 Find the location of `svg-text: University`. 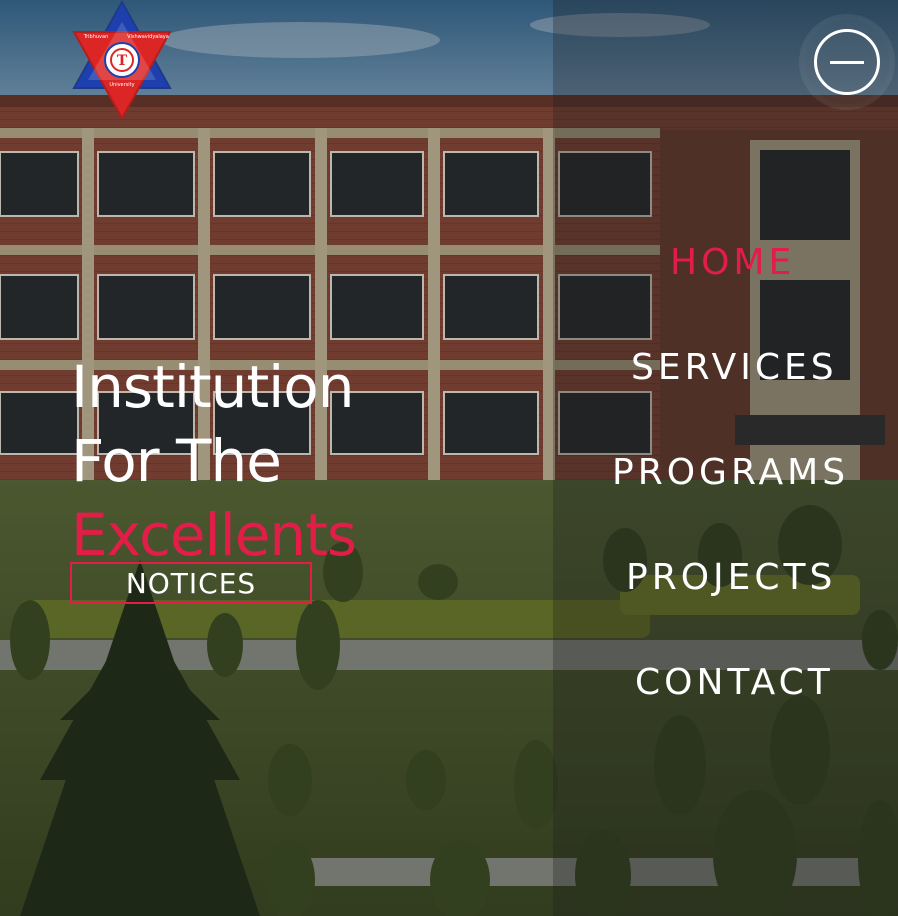

svg-text: University is located at coordinates (121, 85).